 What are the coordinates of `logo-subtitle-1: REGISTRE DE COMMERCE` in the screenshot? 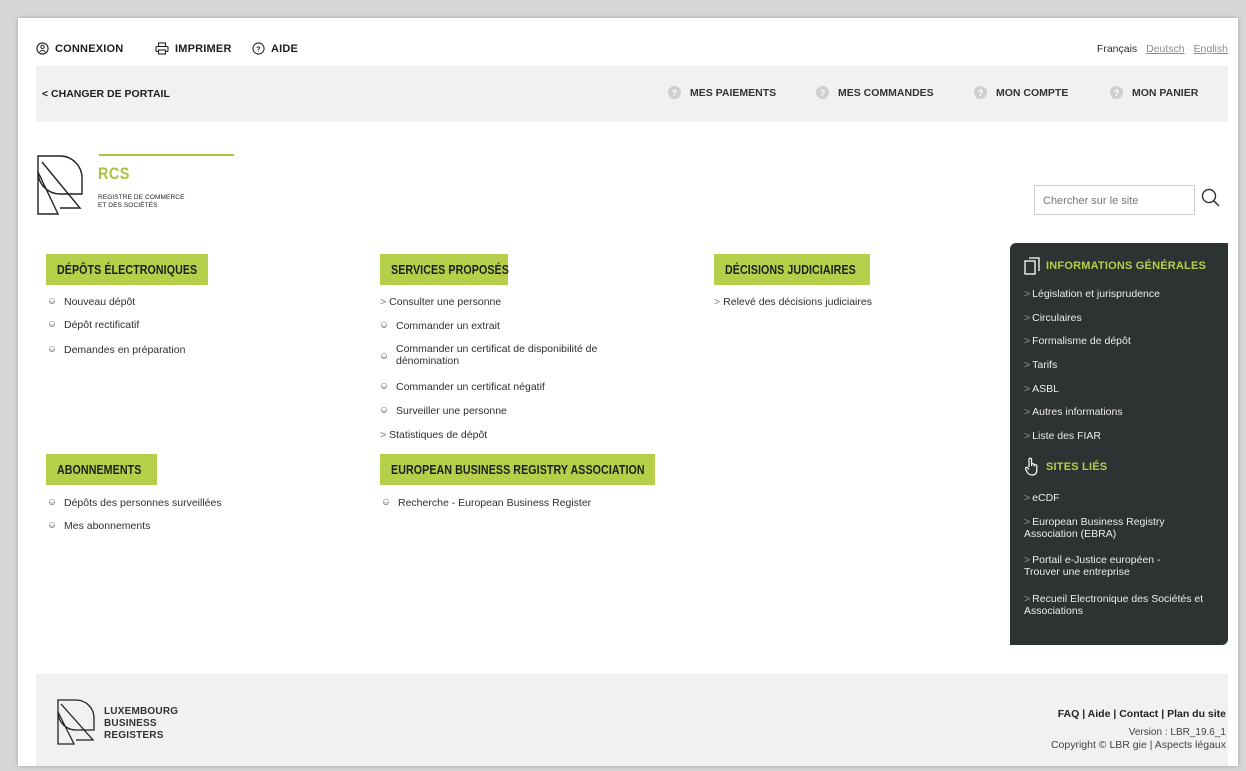 It's located at (141, 197).